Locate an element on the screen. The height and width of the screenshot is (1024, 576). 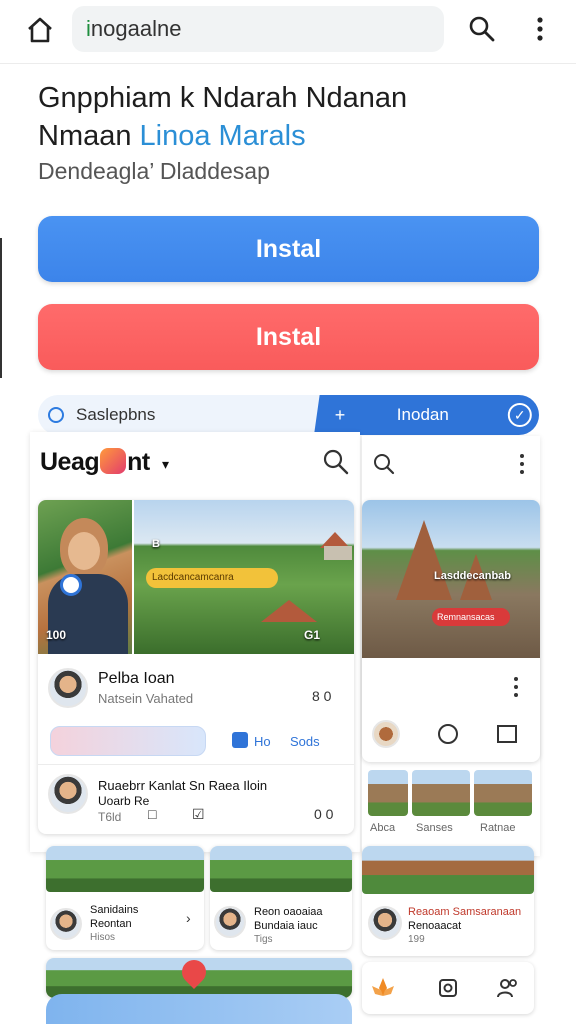
browser-toolbar: inogaalne is located at coordinates (288, 32).